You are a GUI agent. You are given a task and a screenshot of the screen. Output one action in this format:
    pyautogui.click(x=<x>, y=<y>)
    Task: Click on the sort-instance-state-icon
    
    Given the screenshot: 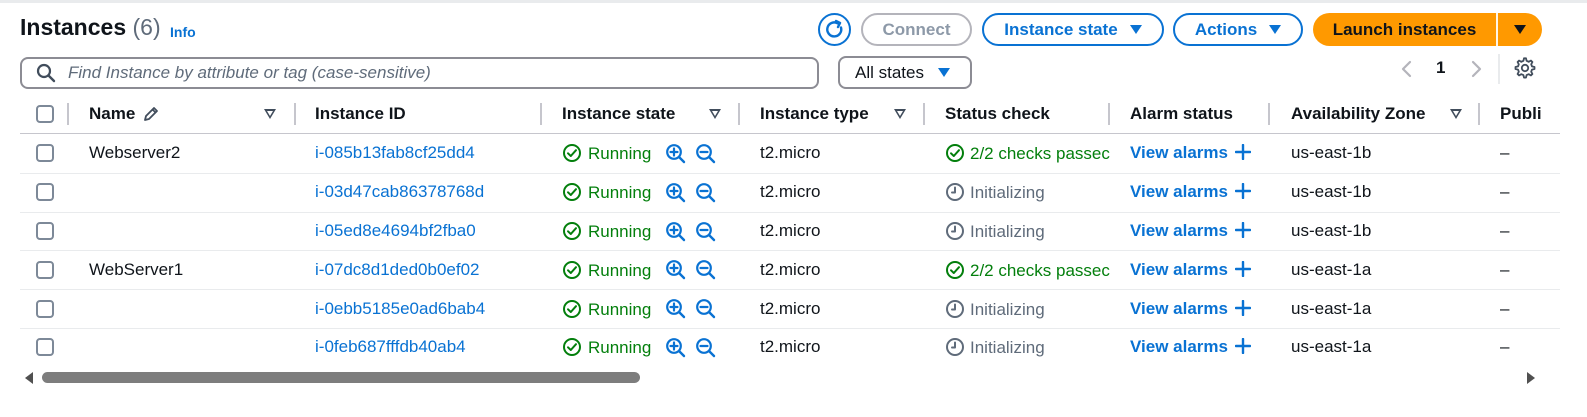 What is the action you would take?
    pyautogui.click(x=715, y=114)
    